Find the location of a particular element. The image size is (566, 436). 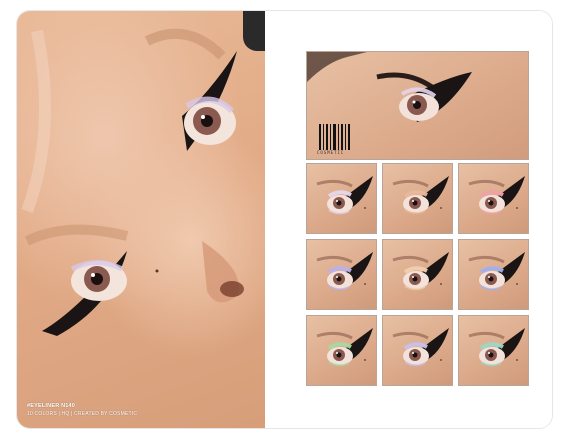

hair-strand is located at coordinates (254, 31).